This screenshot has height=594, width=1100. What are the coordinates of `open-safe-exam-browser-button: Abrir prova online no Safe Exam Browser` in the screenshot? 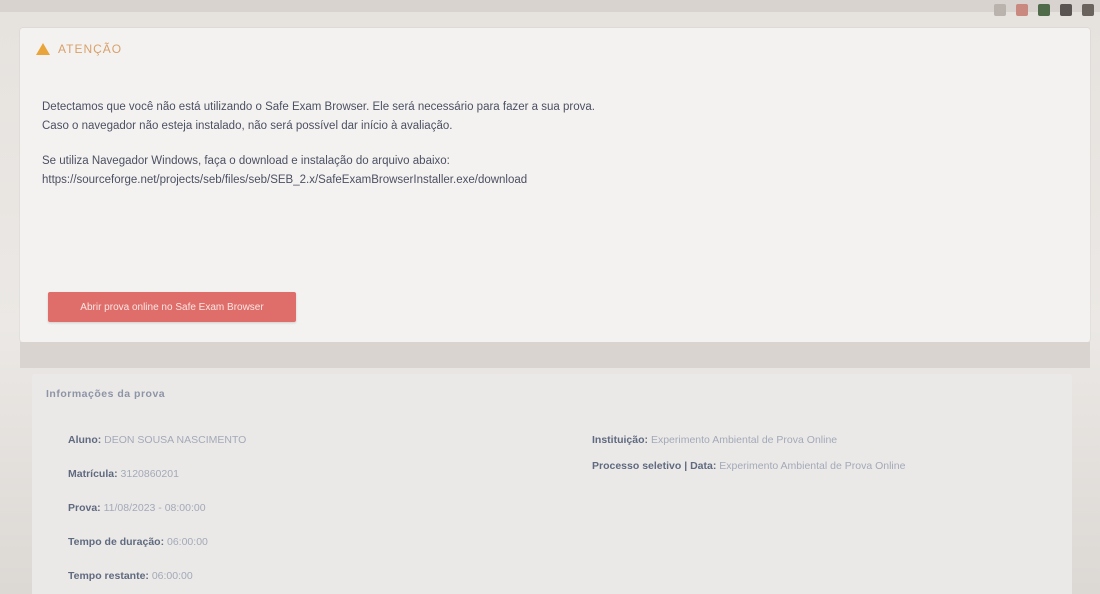 It's located at (172, 307).